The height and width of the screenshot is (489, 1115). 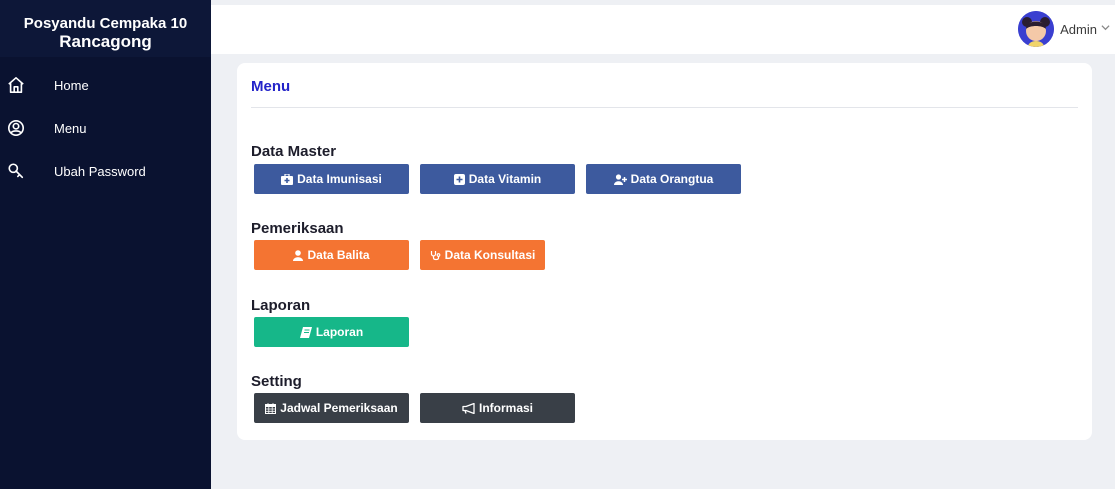 I want to click on informasi-button: Informasi, so click(x=497, y=408).